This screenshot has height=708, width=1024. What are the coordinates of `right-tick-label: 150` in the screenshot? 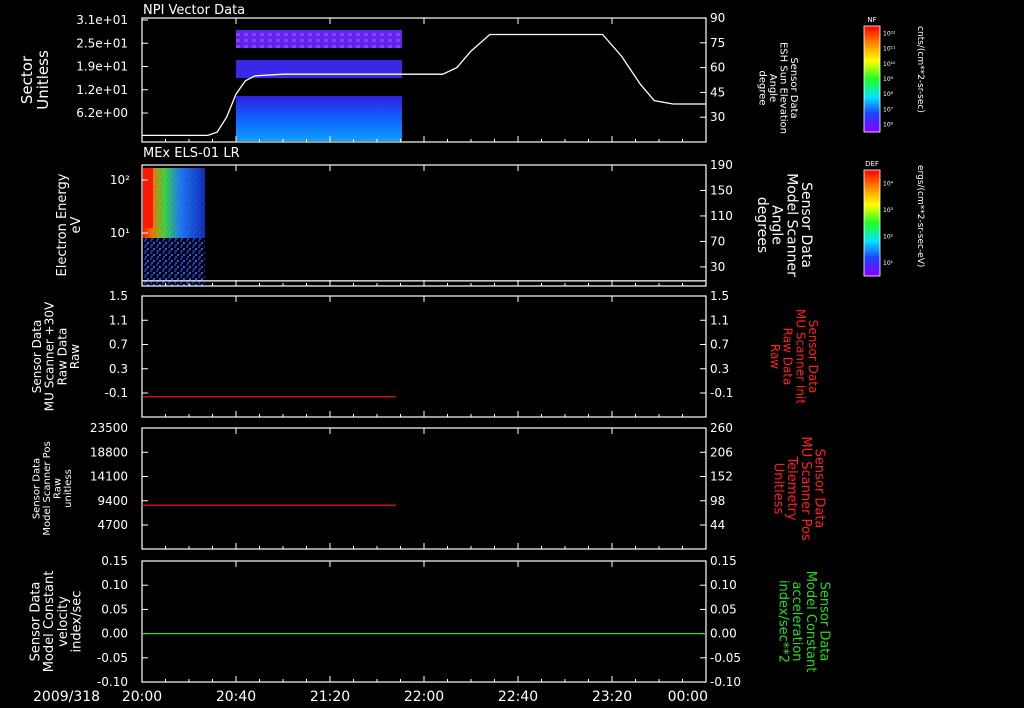 It's located at (721, 190).